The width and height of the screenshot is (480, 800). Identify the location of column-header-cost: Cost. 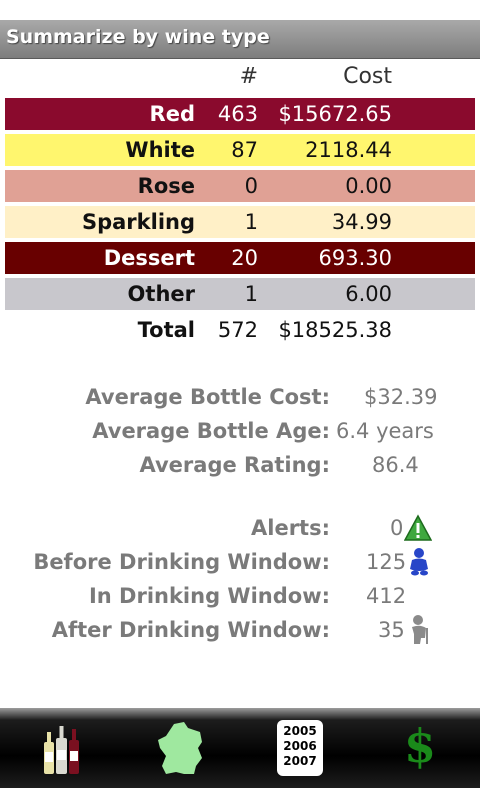
(367, 76).